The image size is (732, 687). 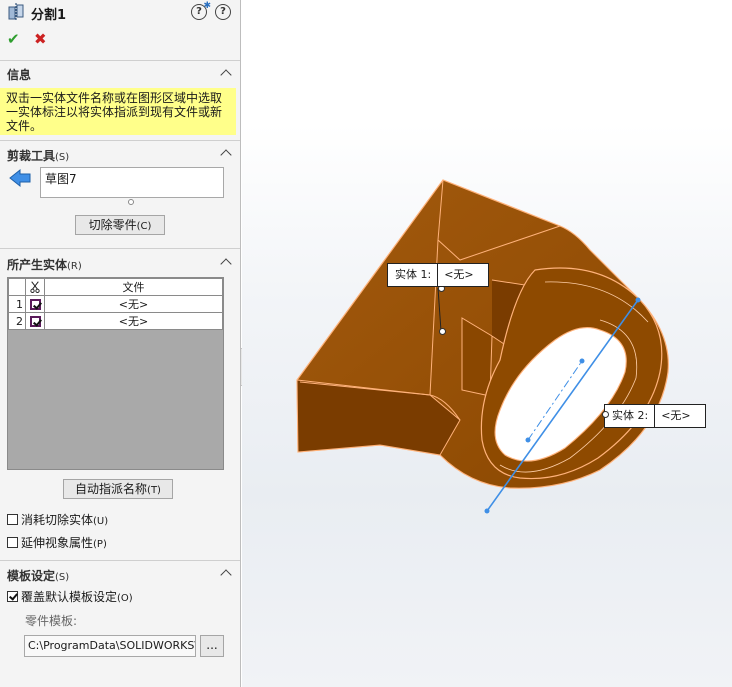 What do you see at coordinates (31, 156) in the screenshot?
I see `trim-tools-title-text: 剪裁工具` at bounding box center [31, 156].